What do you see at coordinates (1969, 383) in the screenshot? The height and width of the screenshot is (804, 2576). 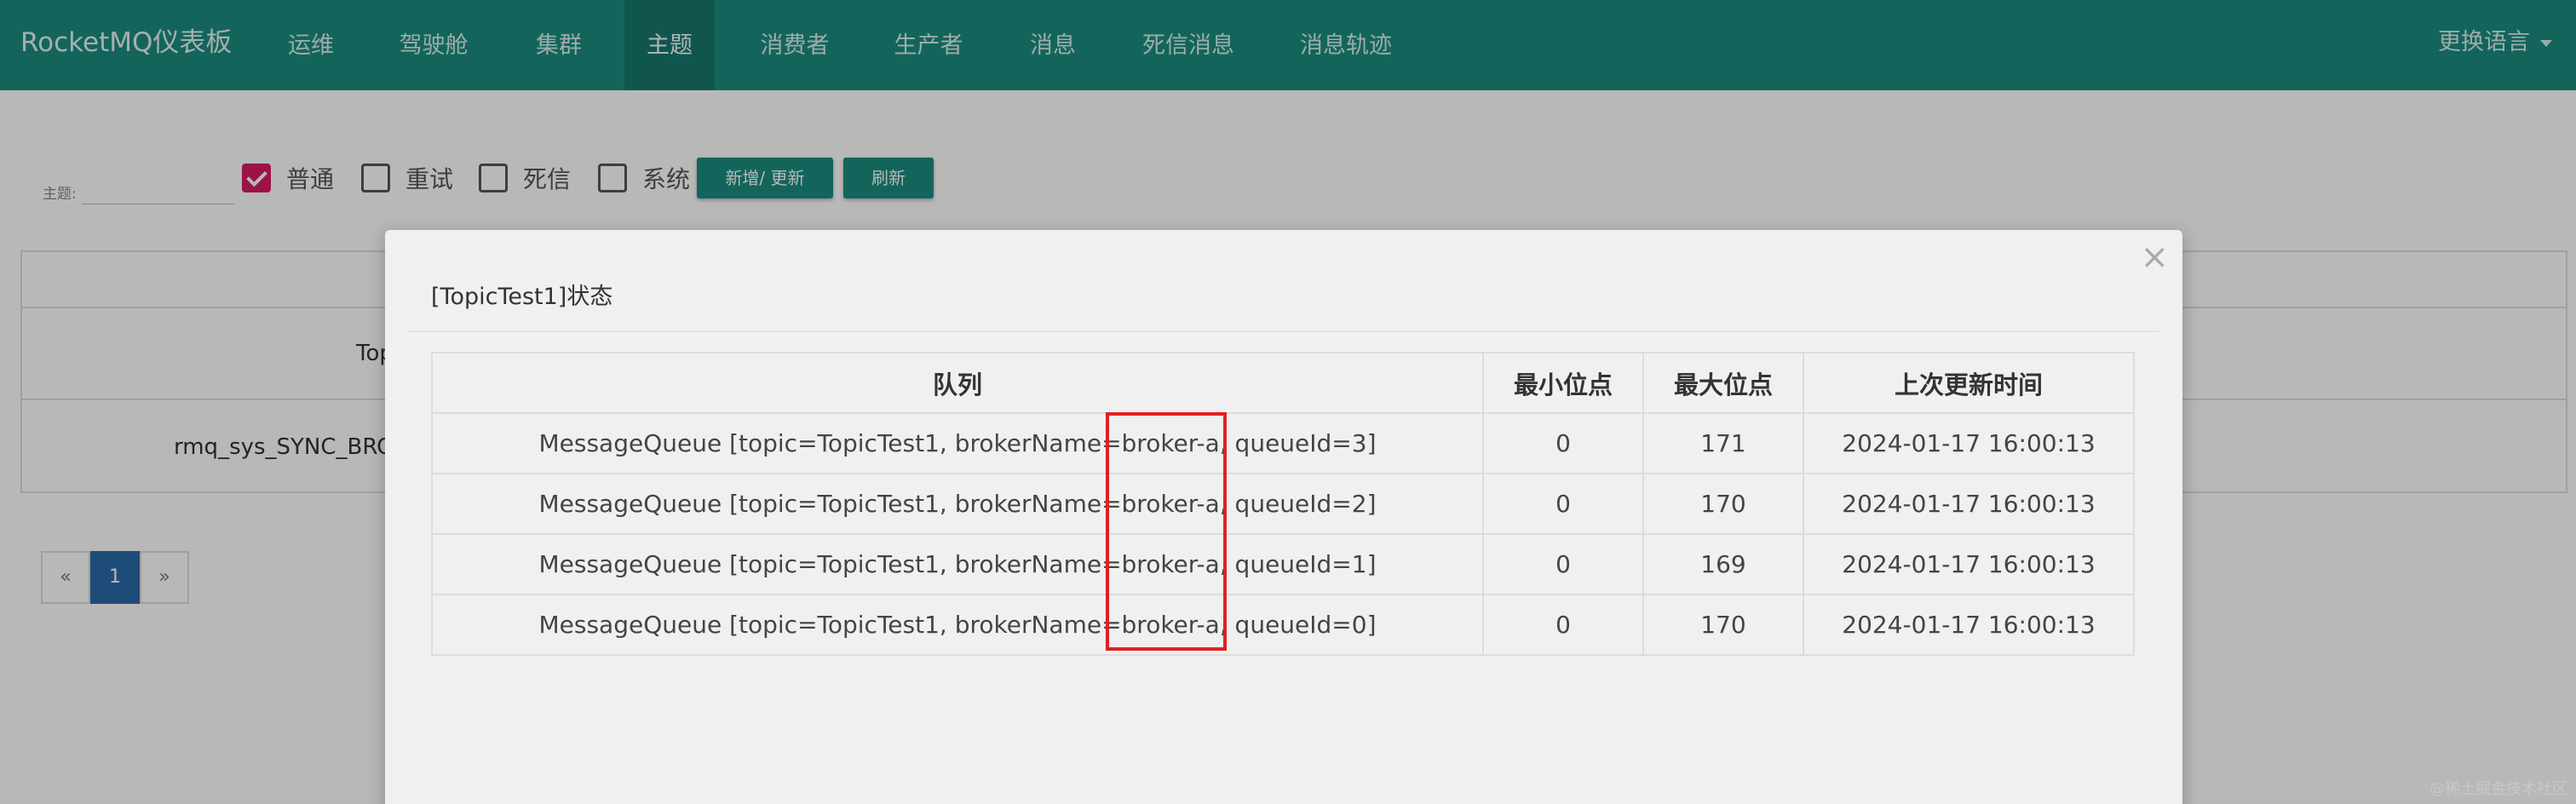 I see `column-header-last-update: 上次更新时间` at bounding box center [1969, 383].